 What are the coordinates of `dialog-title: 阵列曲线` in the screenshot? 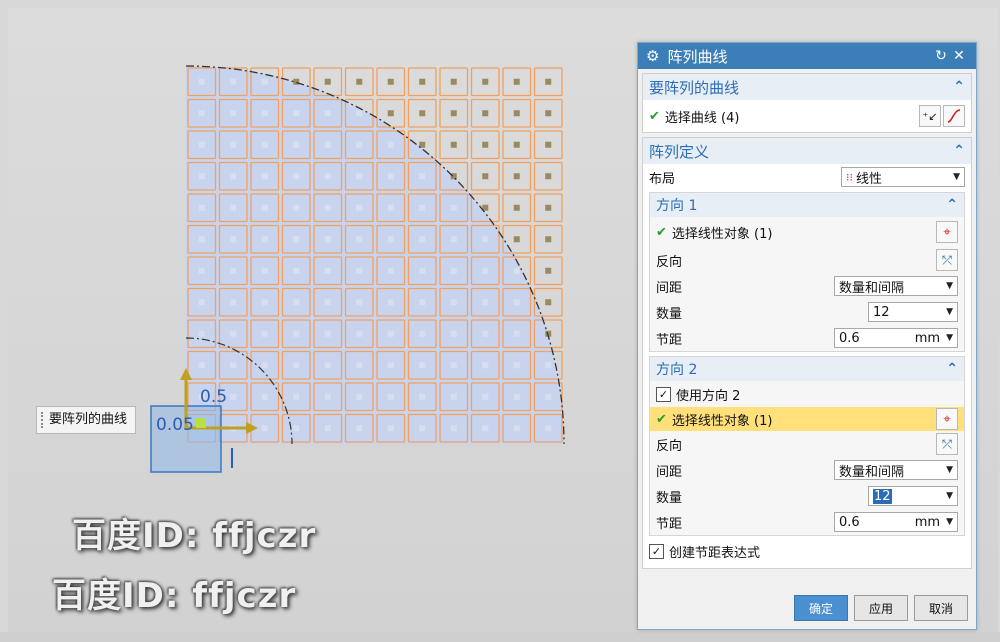 It's located at (697, 56).